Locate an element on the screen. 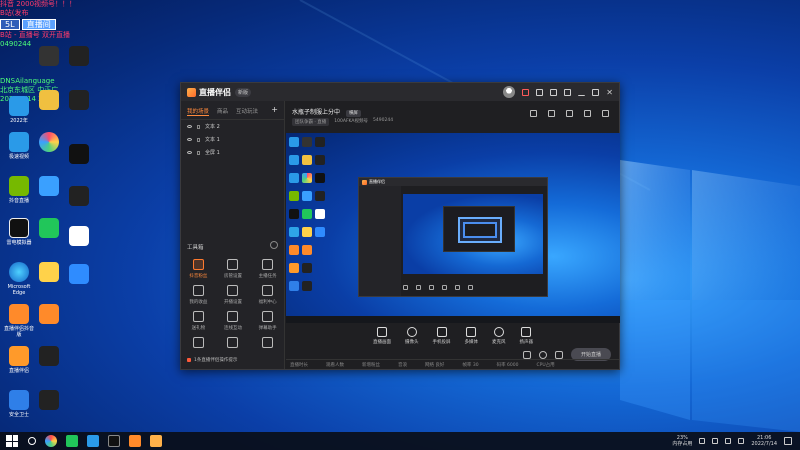 The image size is (800, 450). media-button: 多媒体 is located at coordinates (471, 336).